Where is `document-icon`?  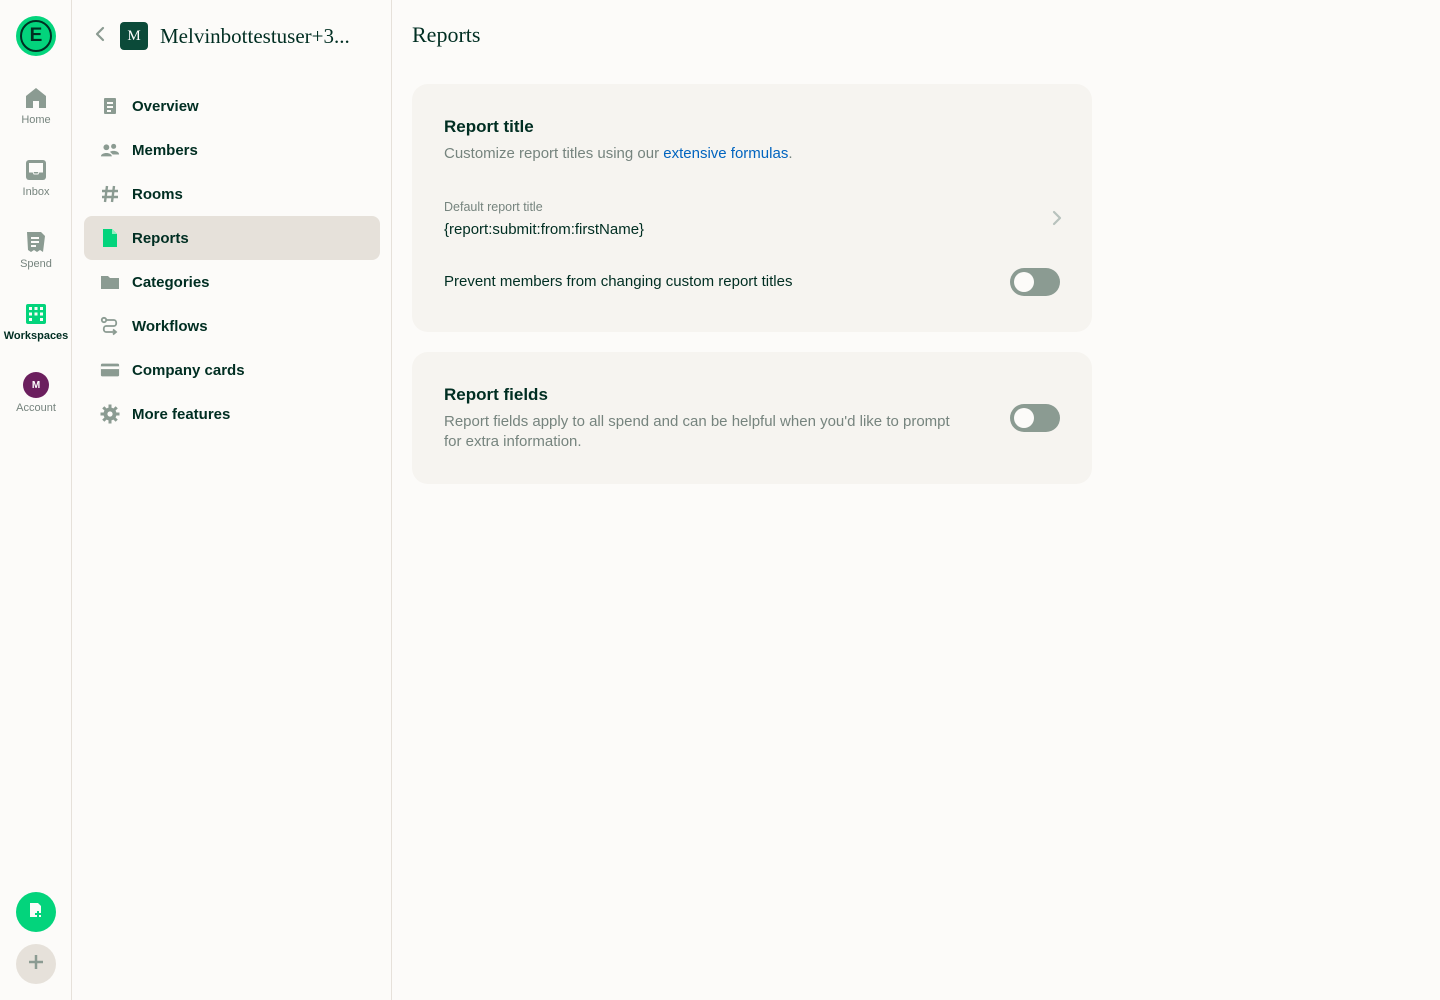
document-icon is located at coordinates (110, 106).